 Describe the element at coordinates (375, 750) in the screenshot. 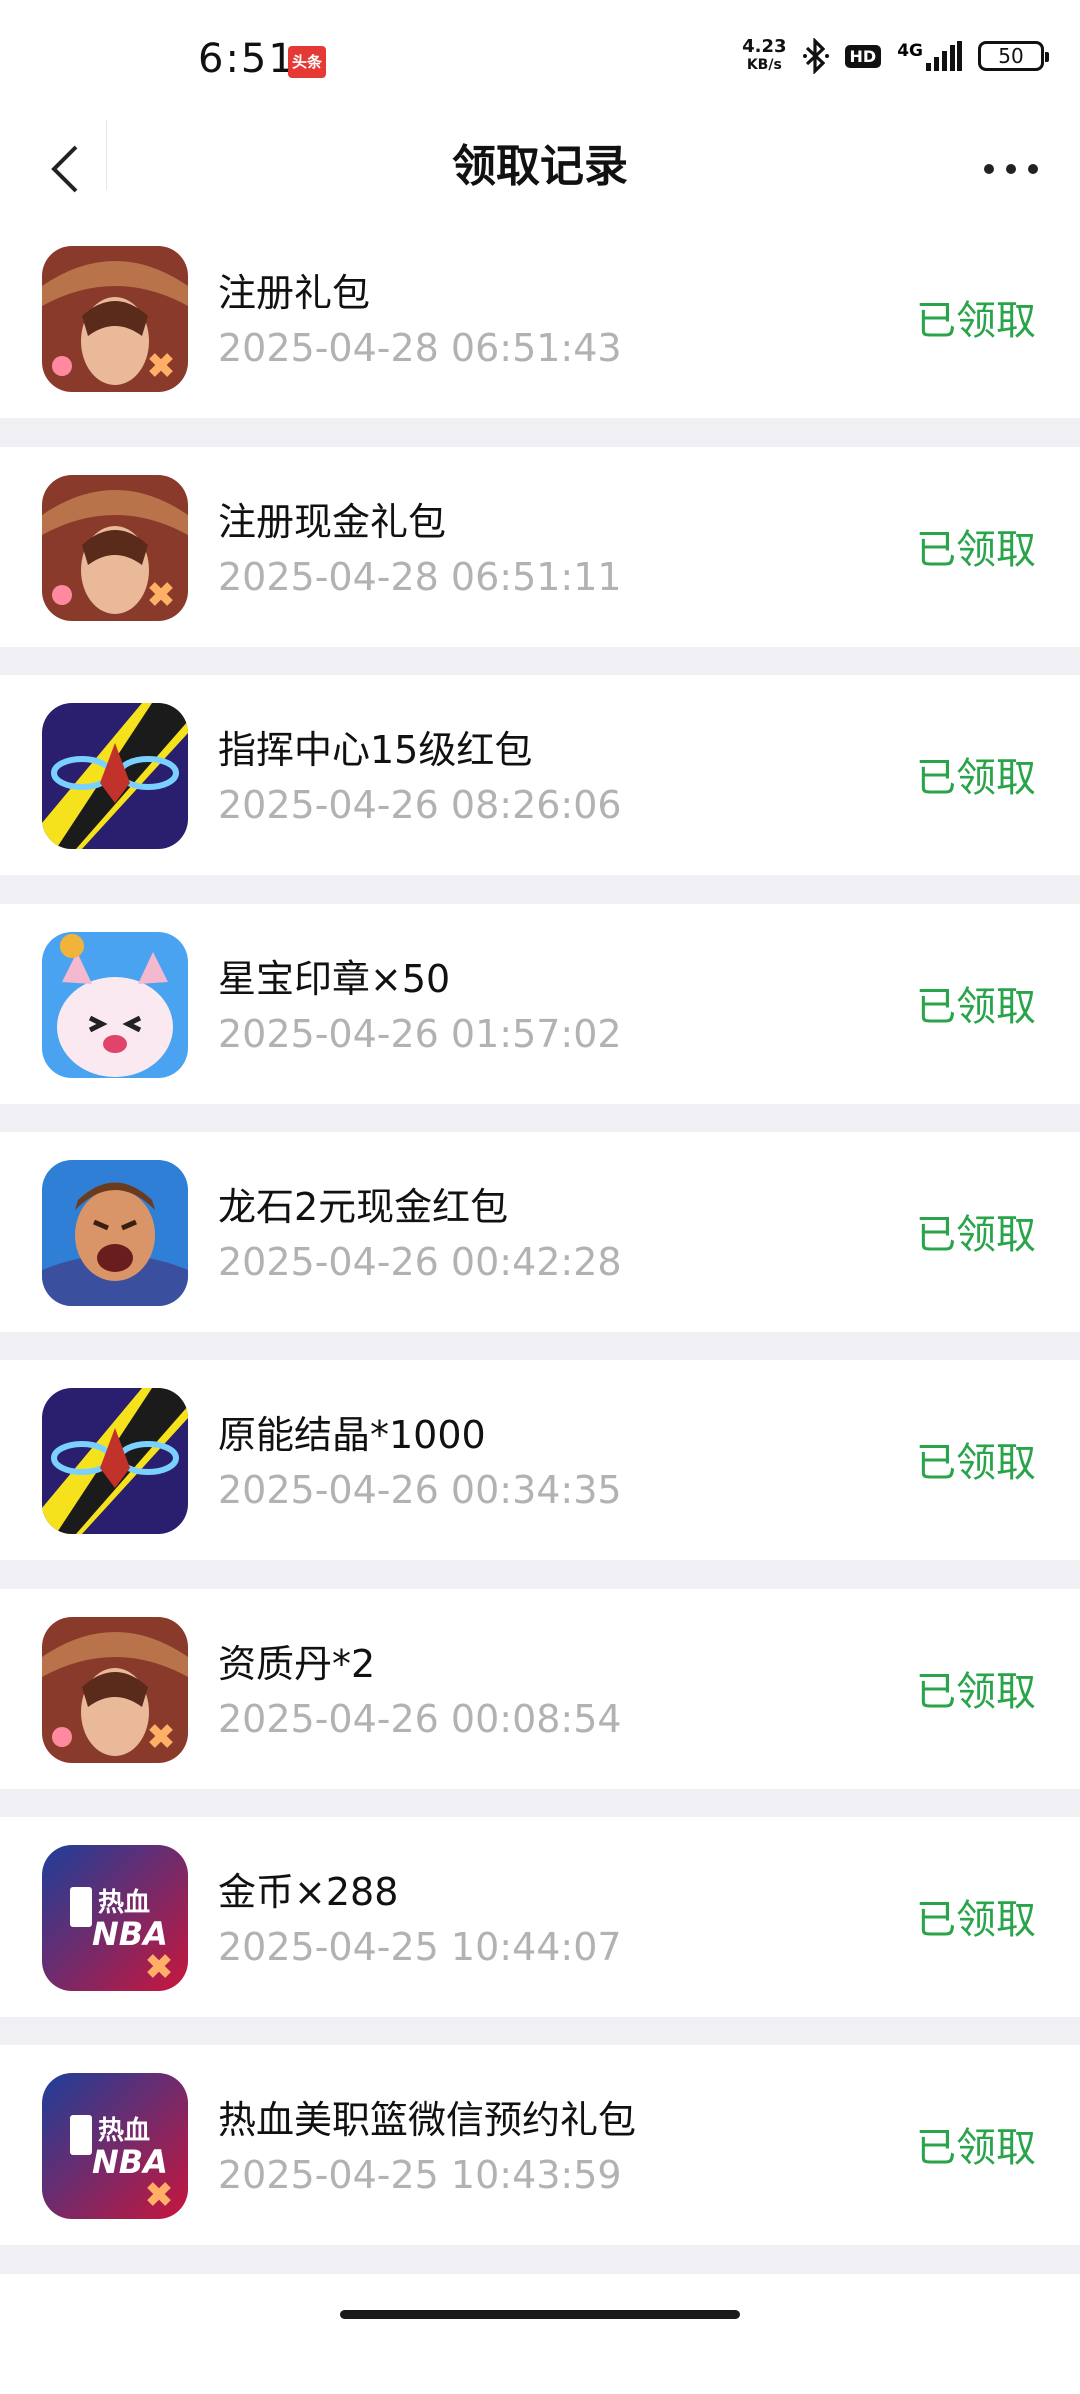

I see `gift-title: 指挥中心15级红包` at that location.